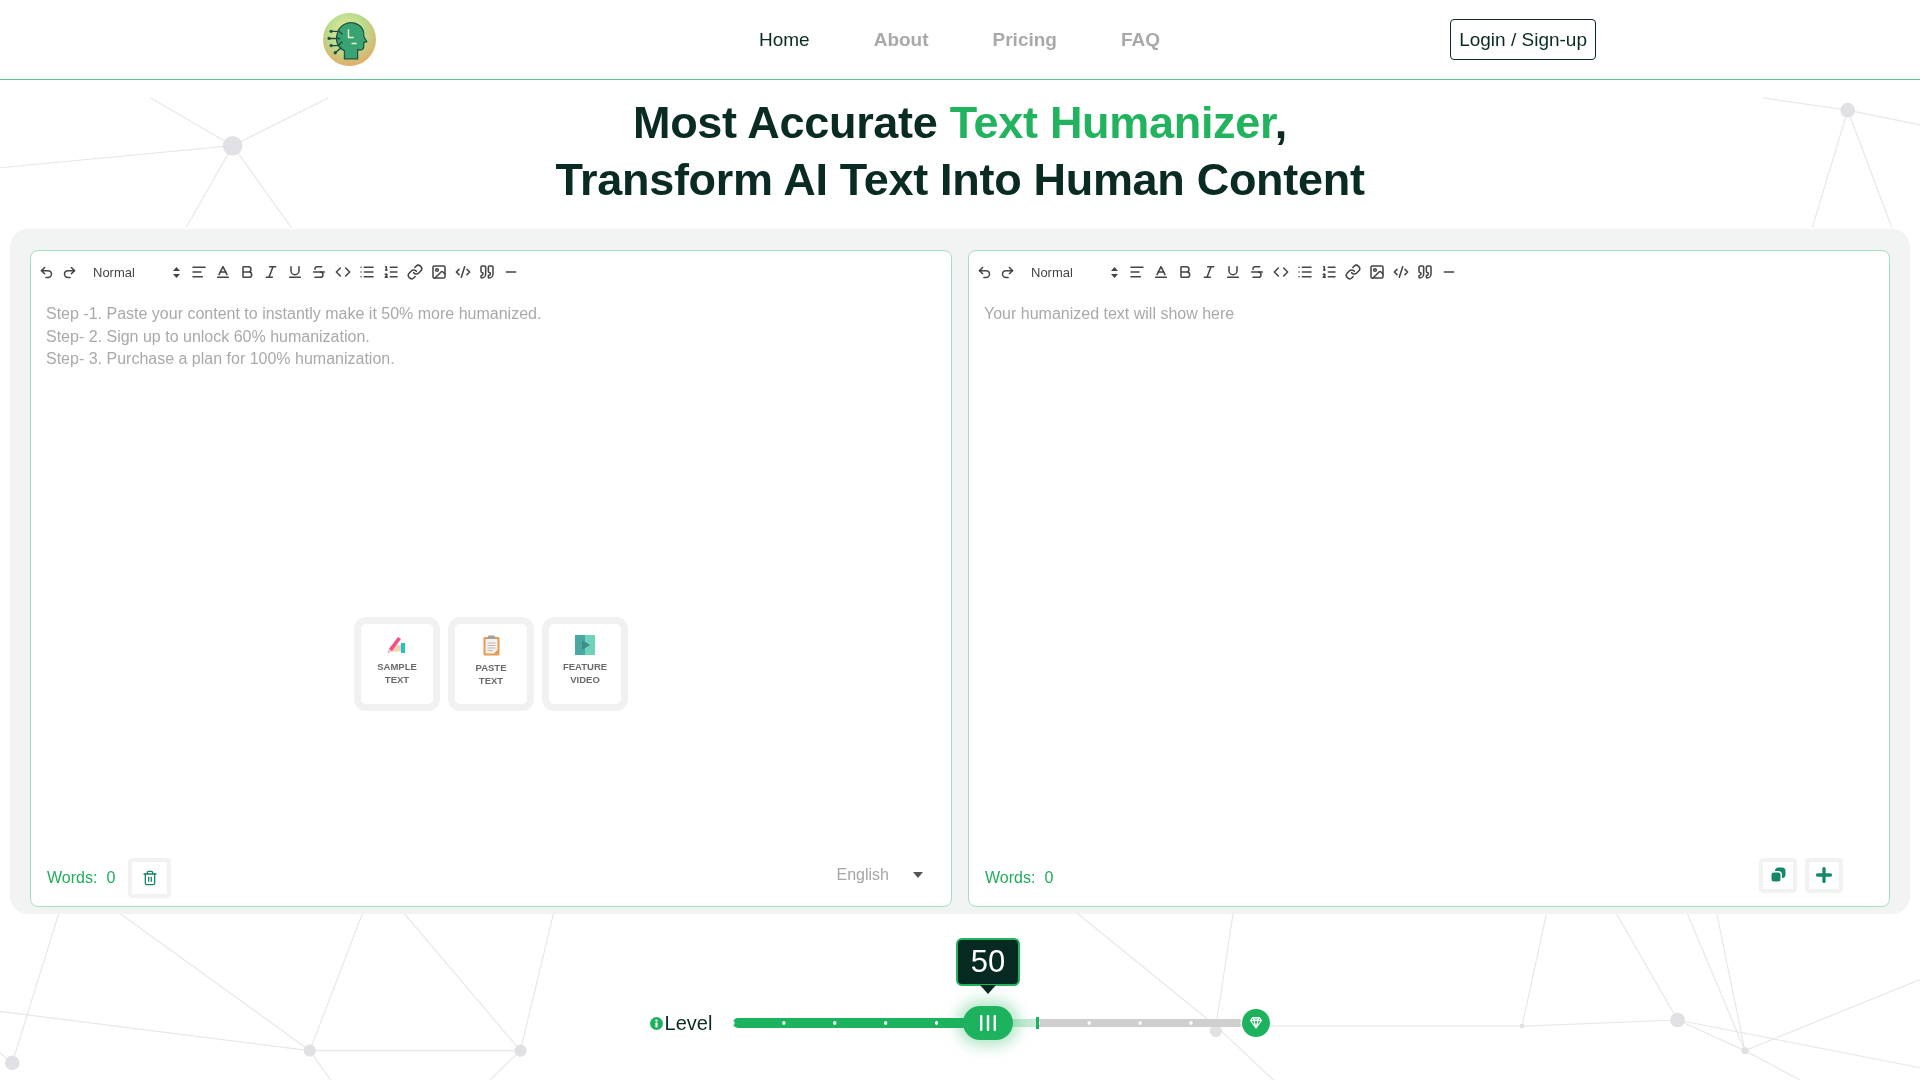 The image size is (1920, 1080). I want to click on login-button: Login / Sign-up, so click(1523, 39).